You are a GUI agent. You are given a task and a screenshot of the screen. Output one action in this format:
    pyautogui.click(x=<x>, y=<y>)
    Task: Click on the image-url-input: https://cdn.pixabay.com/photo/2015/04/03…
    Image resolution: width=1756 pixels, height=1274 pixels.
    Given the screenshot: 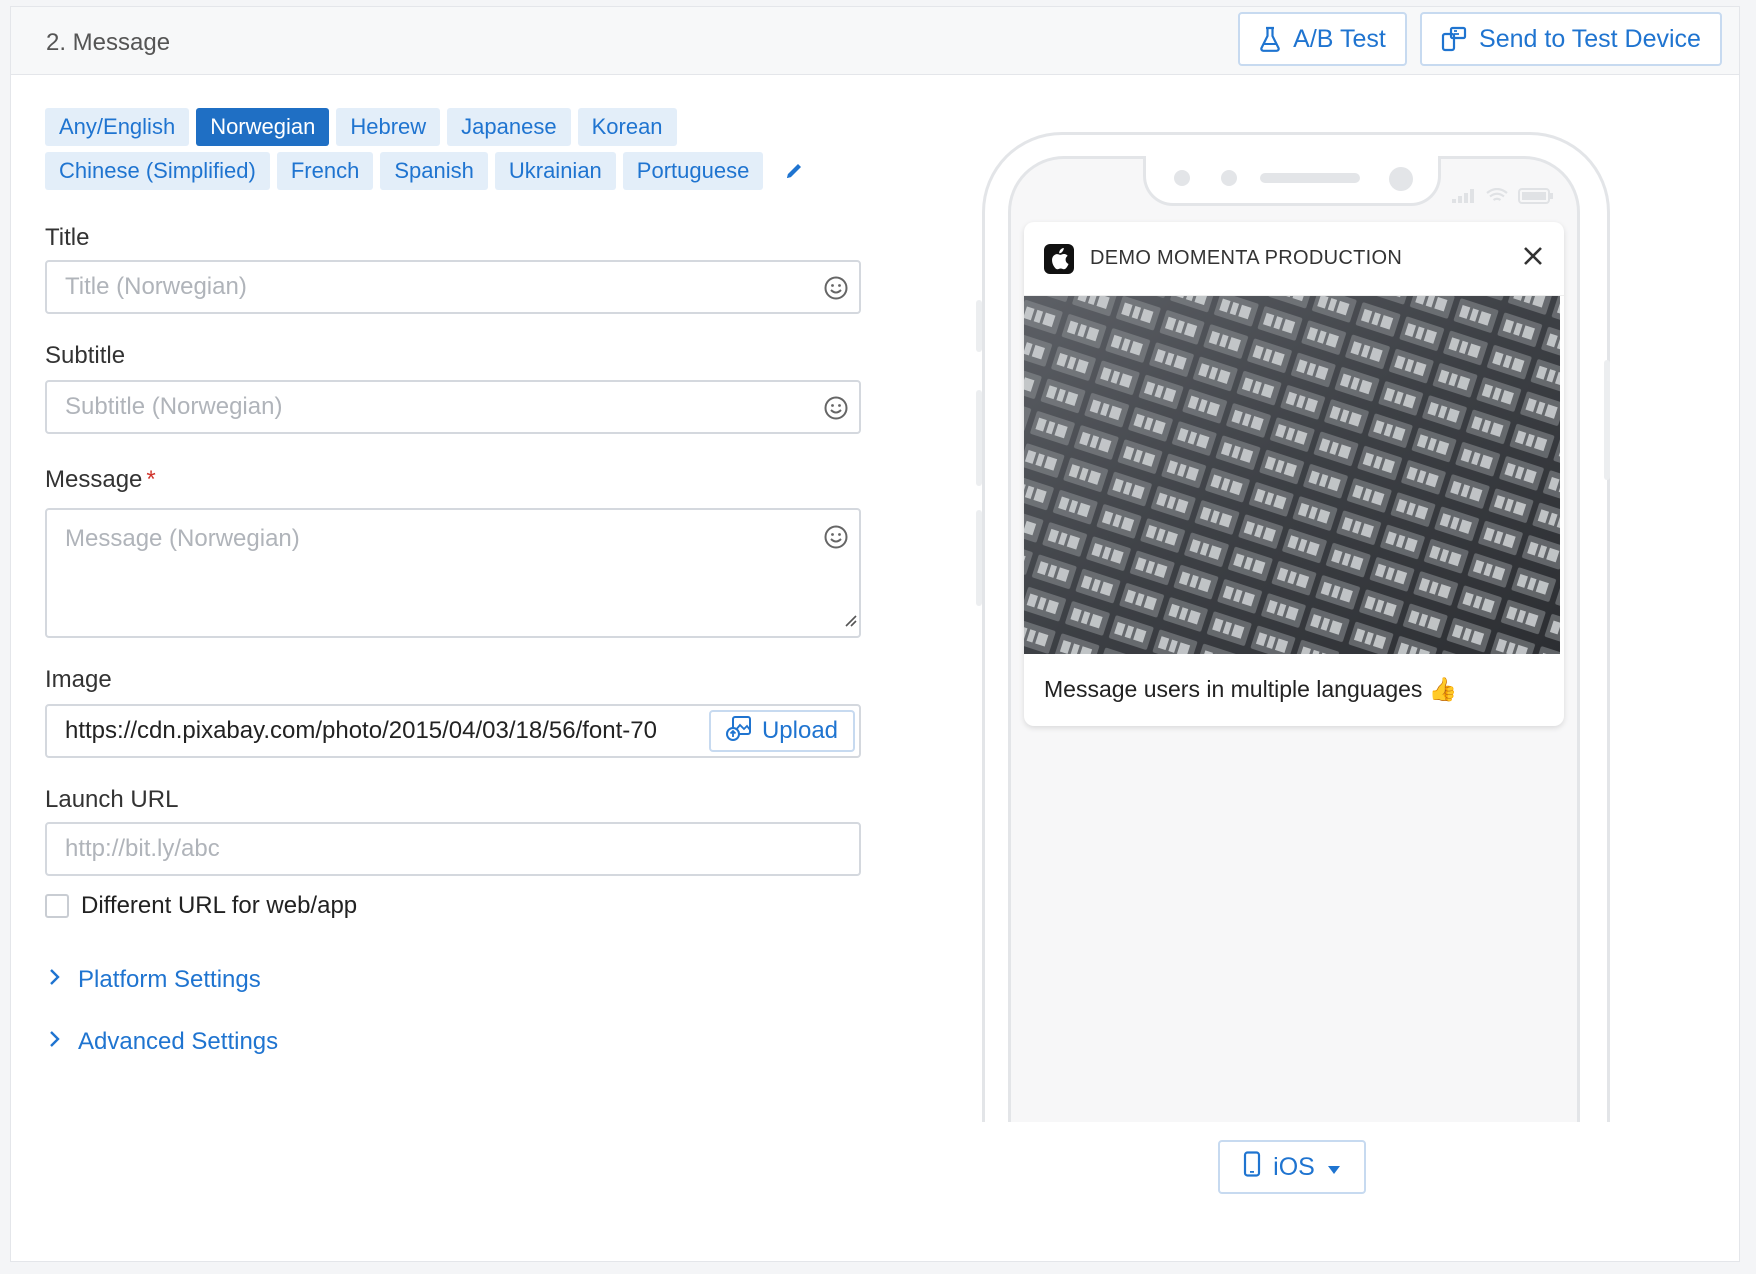 What is the action you would take?
    pyautogui.click(x=453, y=731)
    